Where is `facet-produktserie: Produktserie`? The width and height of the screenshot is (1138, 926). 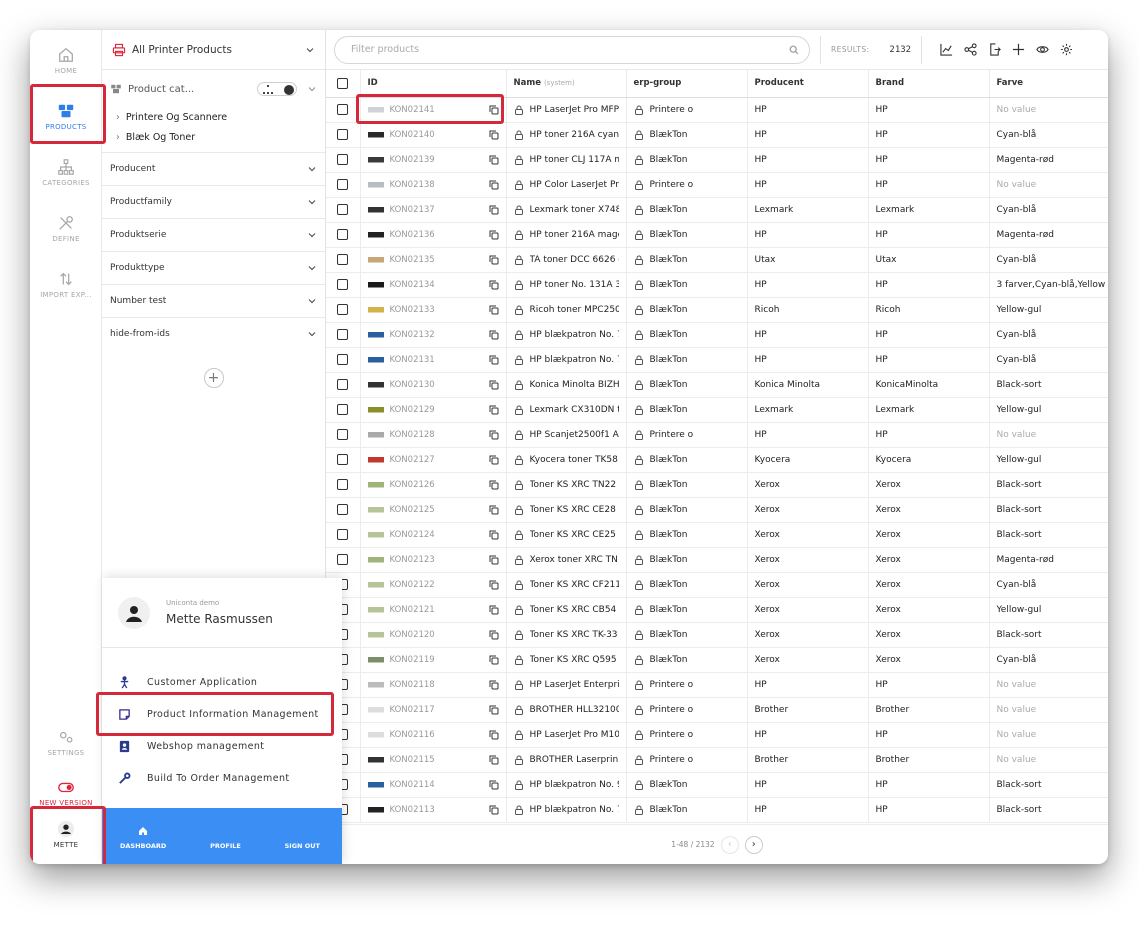 facet-produktserie: Produktserie is located at coordinates (213, 234).